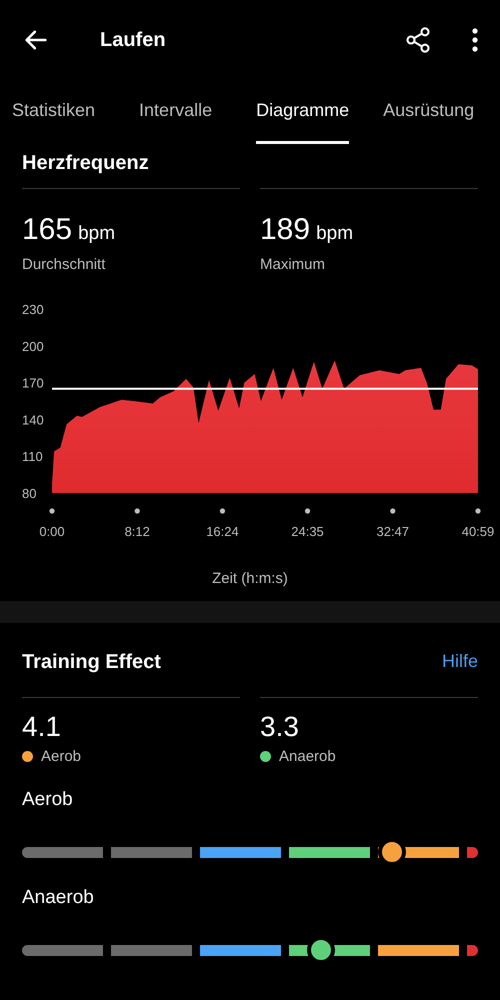  Describe the element at coordinates (42, 727) in the screenshot. I see `score-value: 4.1` at that location.